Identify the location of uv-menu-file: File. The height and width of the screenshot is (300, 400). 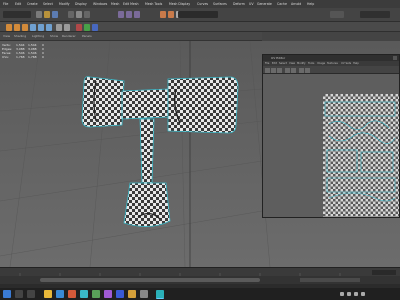
(267, 63).